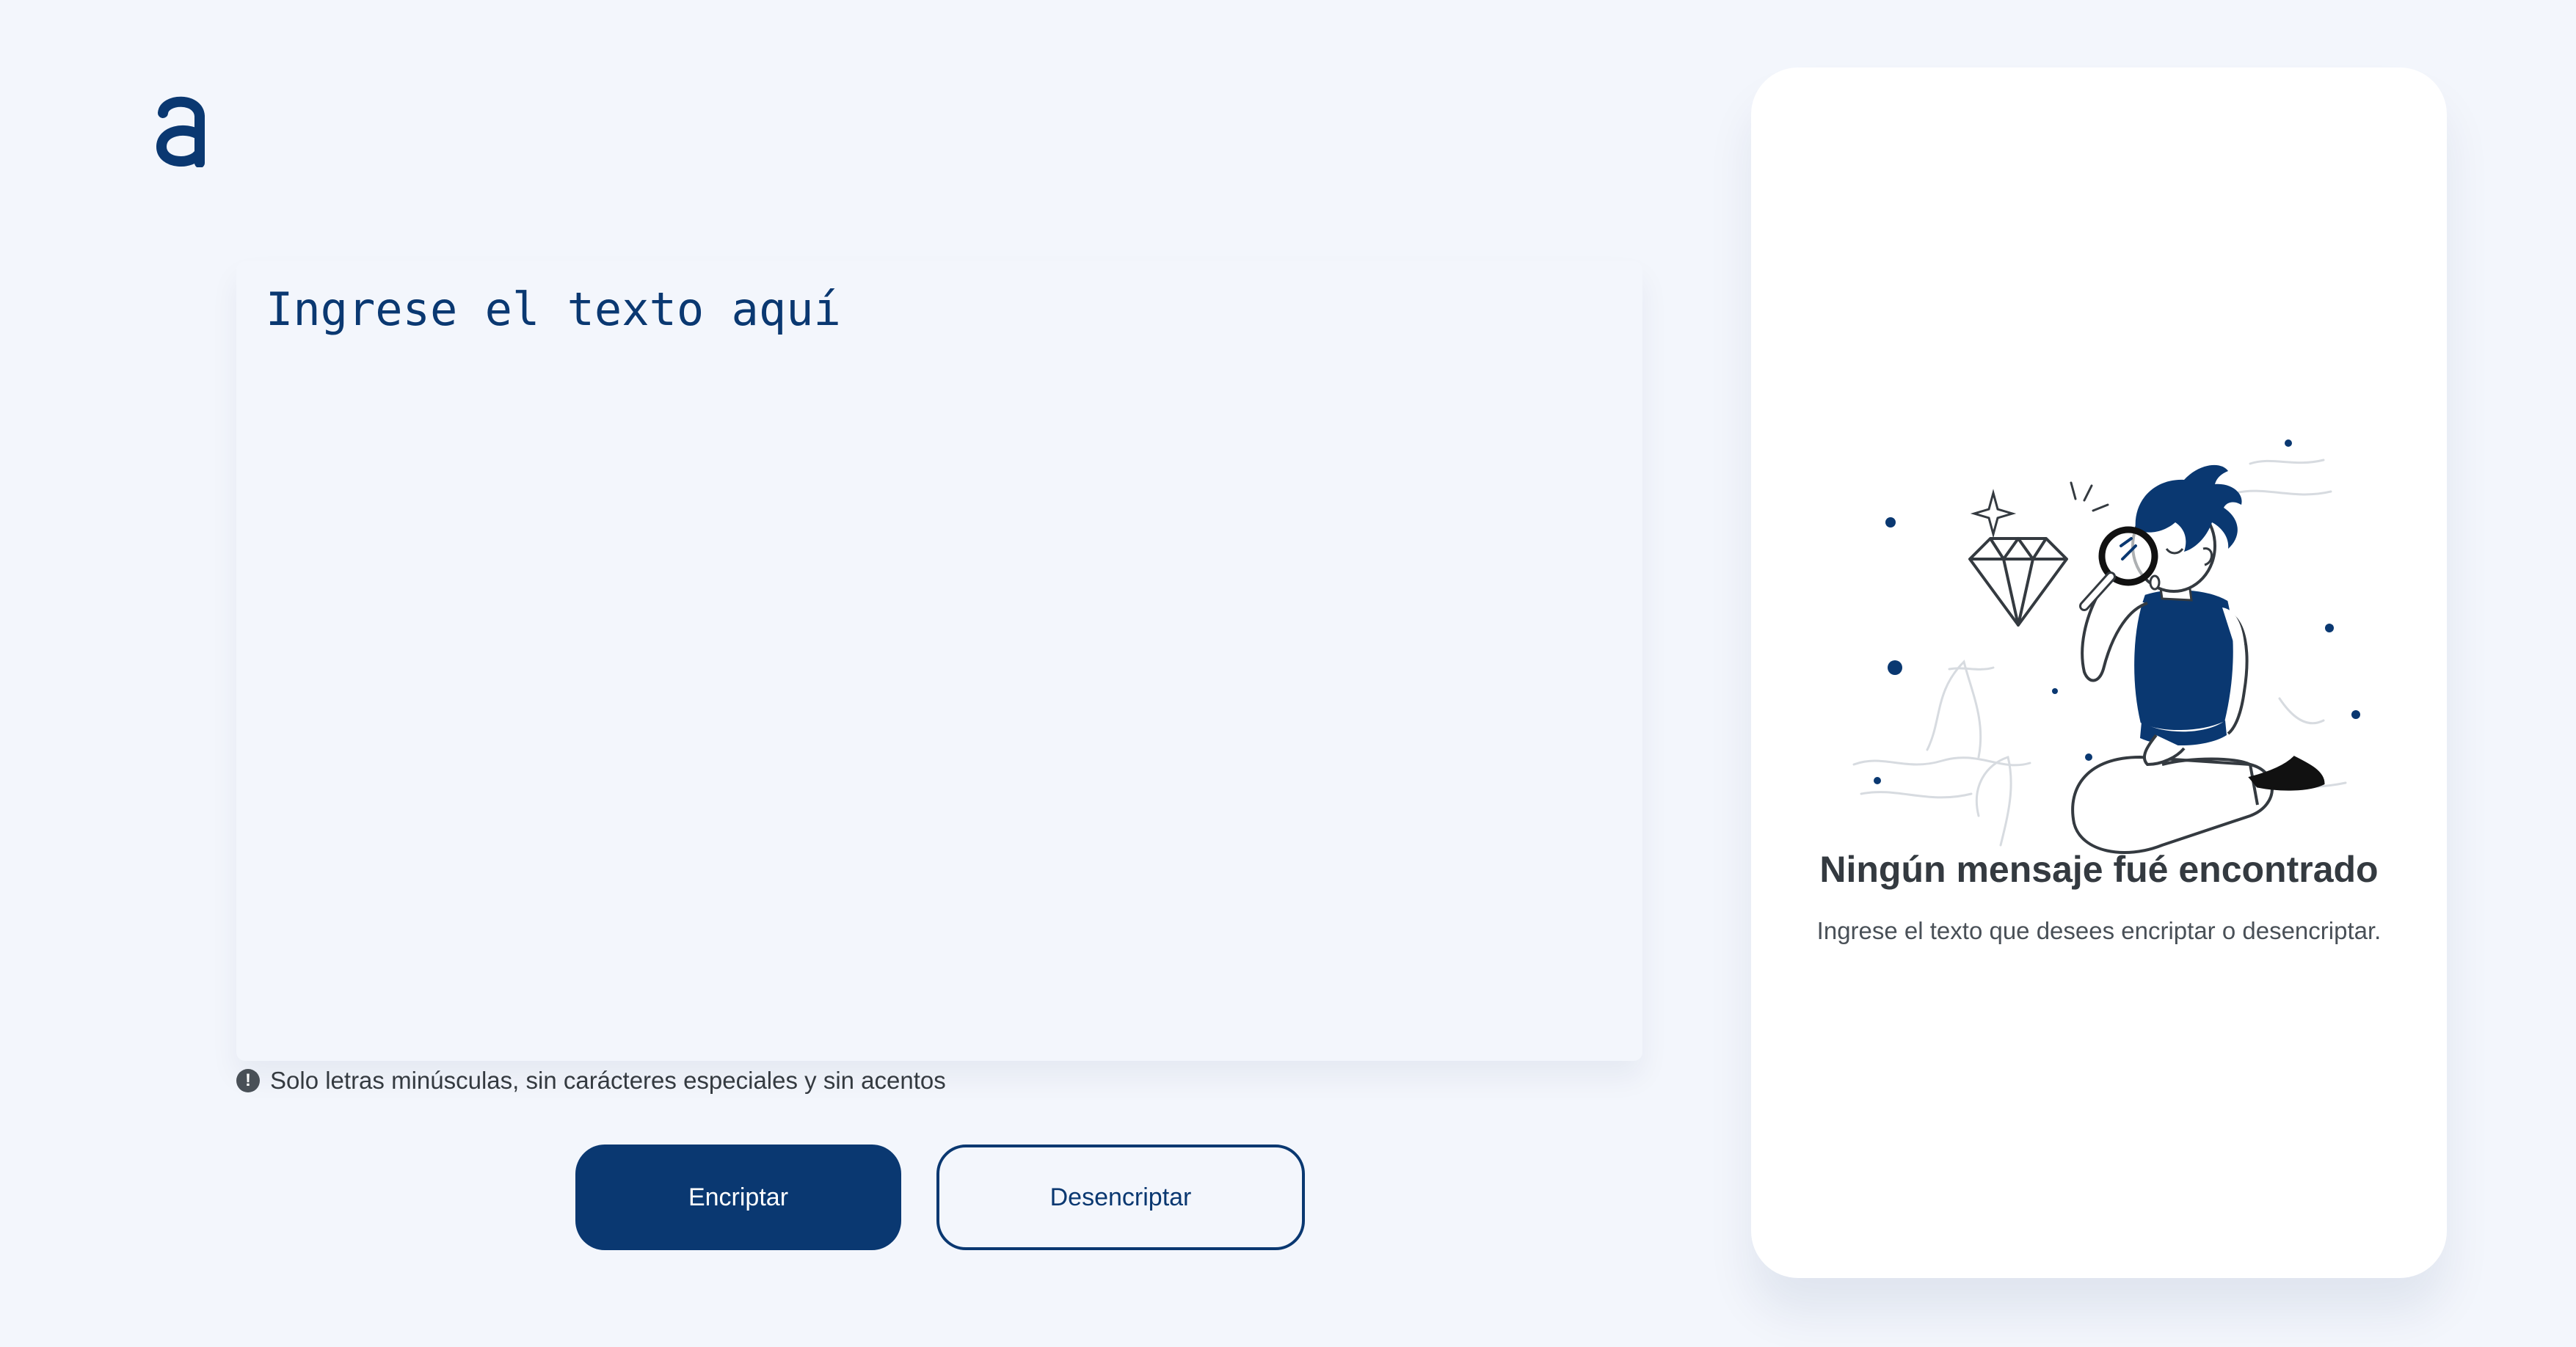  Describe the element at coordinates (2099, 869) in the screenshot. I see `result-title: Ningún mensaje fué encontrado` at that location.